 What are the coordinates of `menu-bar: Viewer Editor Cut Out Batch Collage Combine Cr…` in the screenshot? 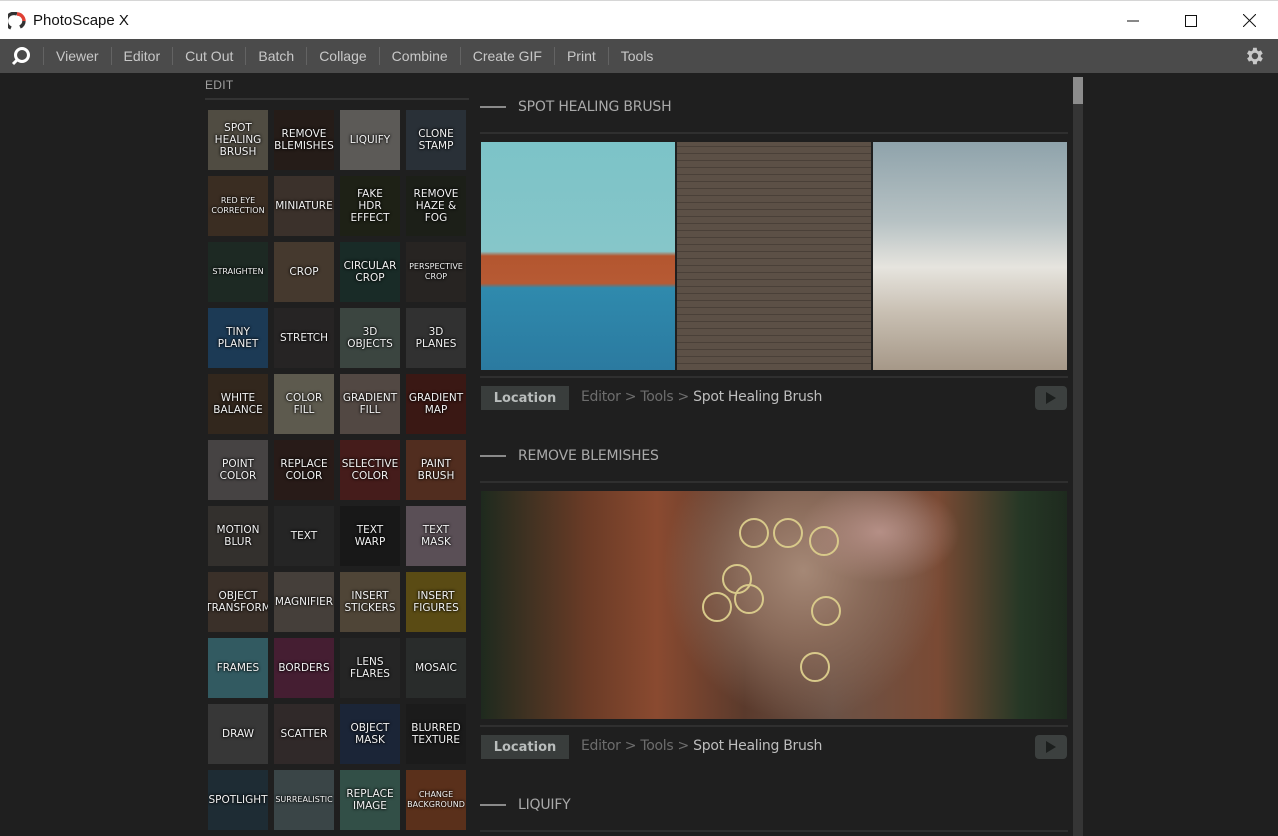 It's located at (639, 56).